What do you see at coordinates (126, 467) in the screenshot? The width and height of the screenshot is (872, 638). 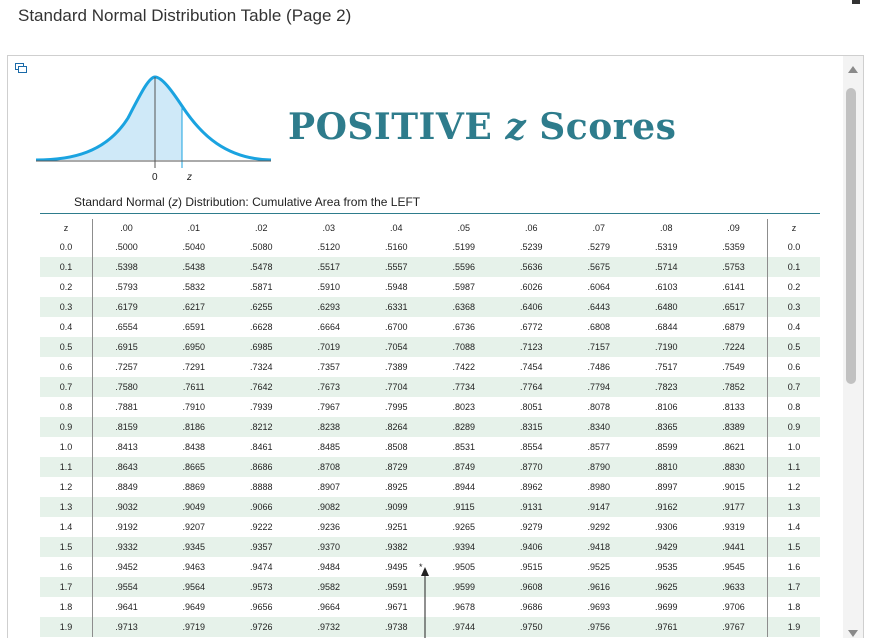 I see `table-cell: .8643` at bounding box center [126, 467].